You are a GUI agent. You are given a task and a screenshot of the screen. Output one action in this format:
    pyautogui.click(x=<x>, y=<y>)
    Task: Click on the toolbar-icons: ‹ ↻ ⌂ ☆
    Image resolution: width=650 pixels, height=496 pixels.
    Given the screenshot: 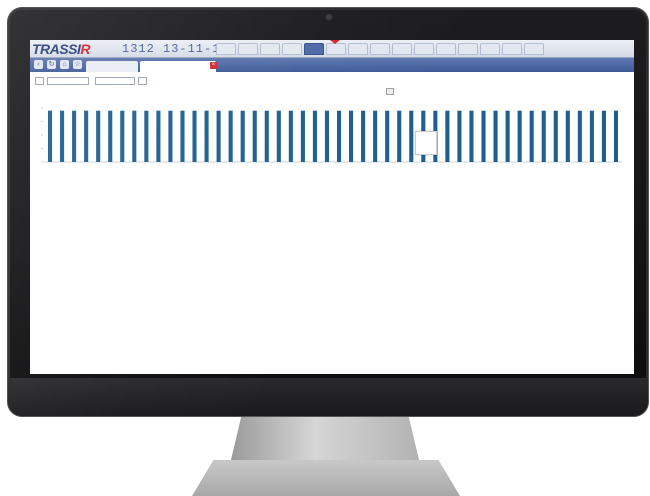 What is the action you would take?
    pyautogui.click(x=58, y=64)
    